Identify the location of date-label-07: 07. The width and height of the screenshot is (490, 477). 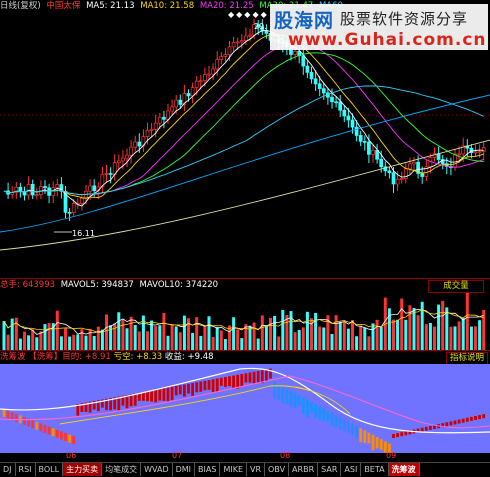
(177, 455).